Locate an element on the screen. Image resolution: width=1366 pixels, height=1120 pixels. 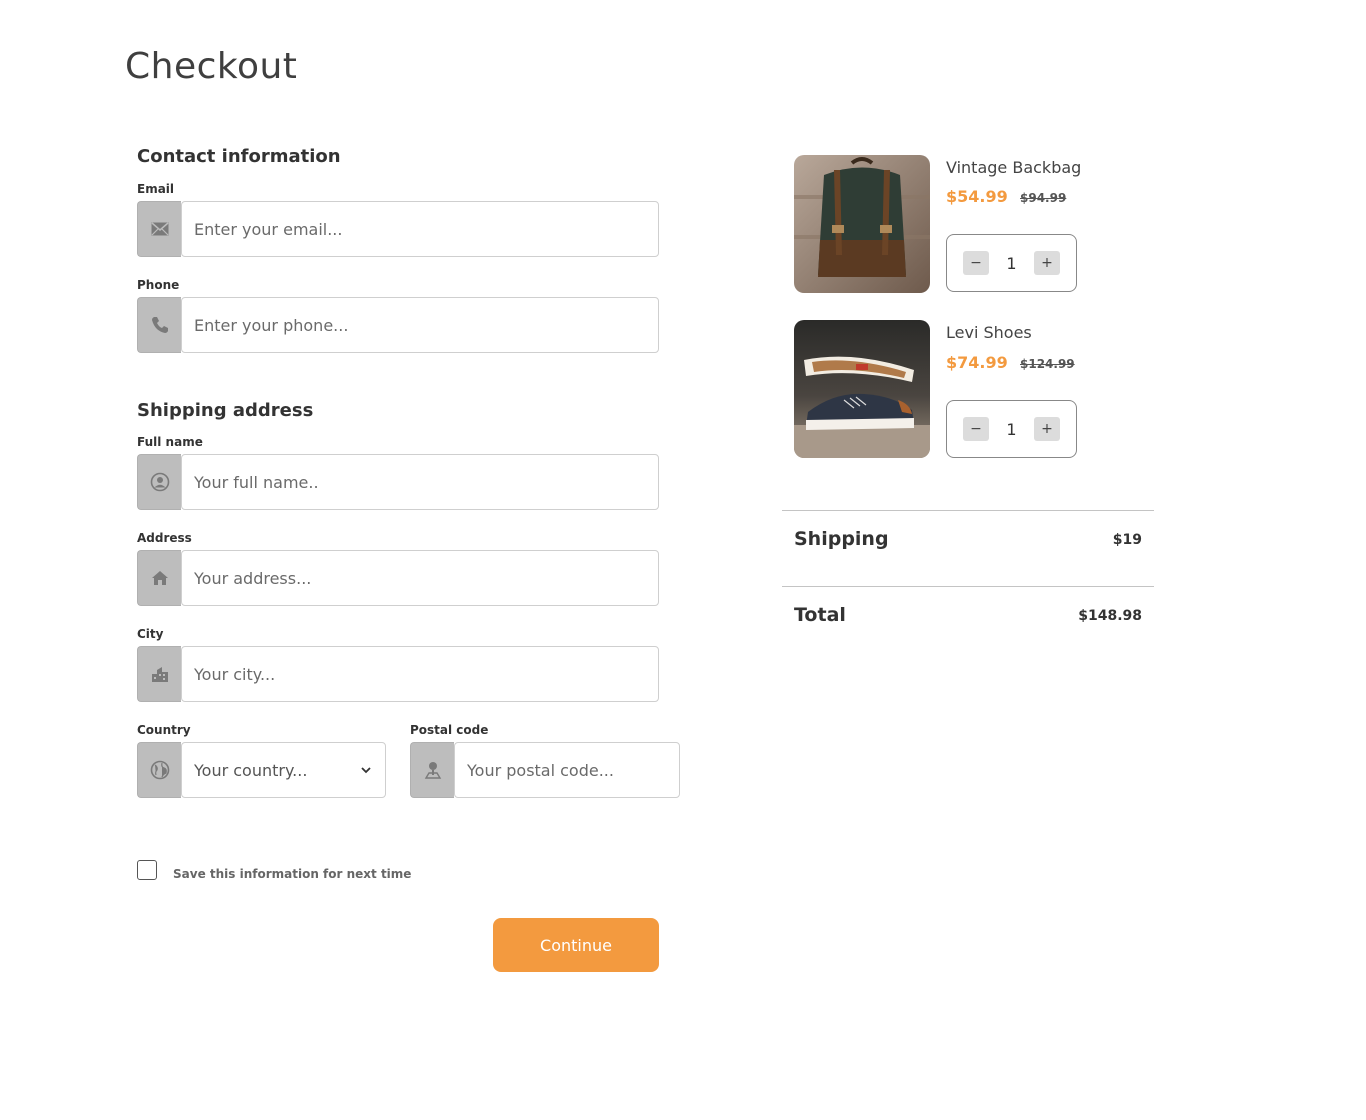
save-info-label: Save this information for next time is located at coordinates (292, 874).